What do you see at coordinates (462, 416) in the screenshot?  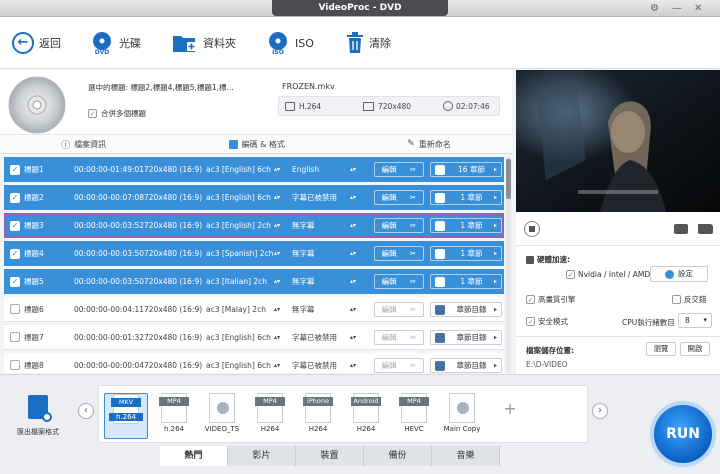 I see `format-item: Main Copy` at bounding box center [462, 416].